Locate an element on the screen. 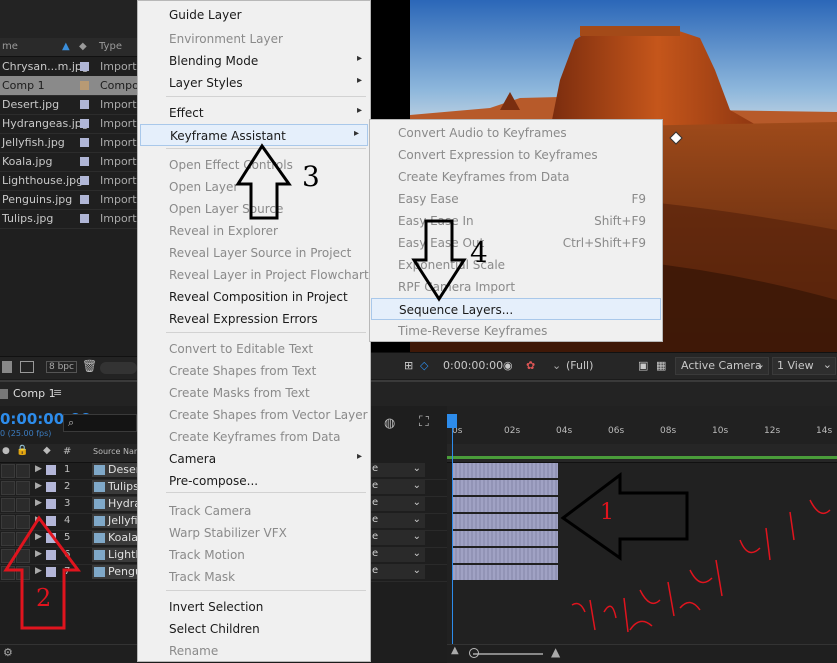 The height and width of the screenshot is (663, 837). annotation-label-4: 4 is located at coordinates (479, 252).